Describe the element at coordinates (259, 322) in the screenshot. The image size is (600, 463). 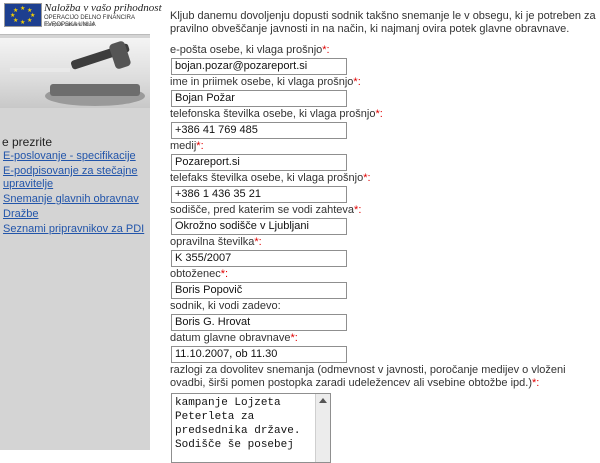
I see `judge-input: Boris G. Hrovat` at that location.